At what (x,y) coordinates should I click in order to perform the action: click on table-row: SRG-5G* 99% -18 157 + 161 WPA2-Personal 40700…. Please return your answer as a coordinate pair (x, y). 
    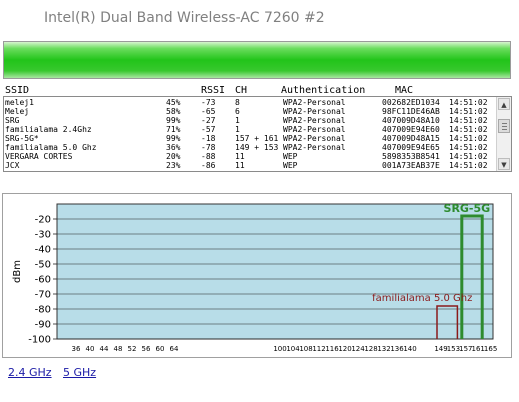
    Looking at the image, I should click on (249, 138).